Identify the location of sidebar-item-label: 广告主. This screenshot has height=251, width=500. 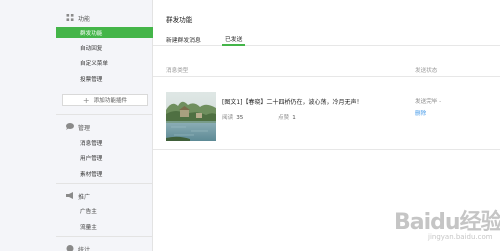
(88, 211).